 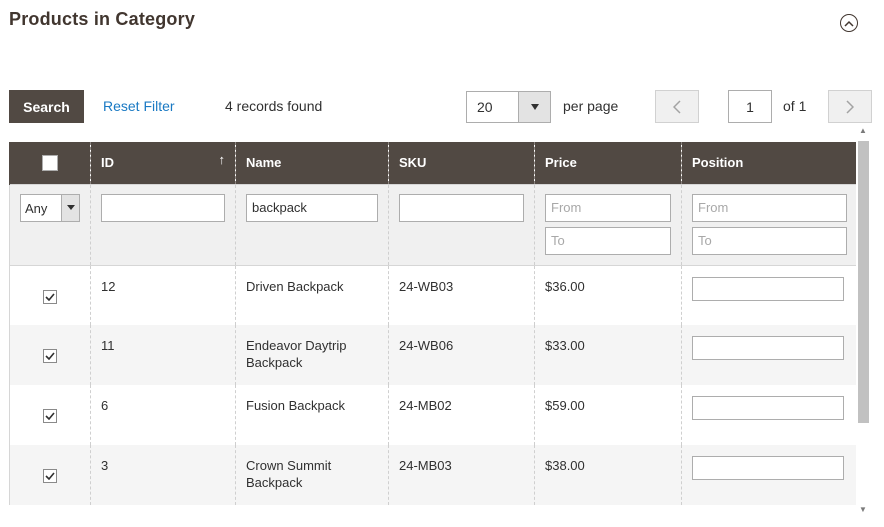 I want to click on scrollbar-thumb, so click(x=863, y=282).